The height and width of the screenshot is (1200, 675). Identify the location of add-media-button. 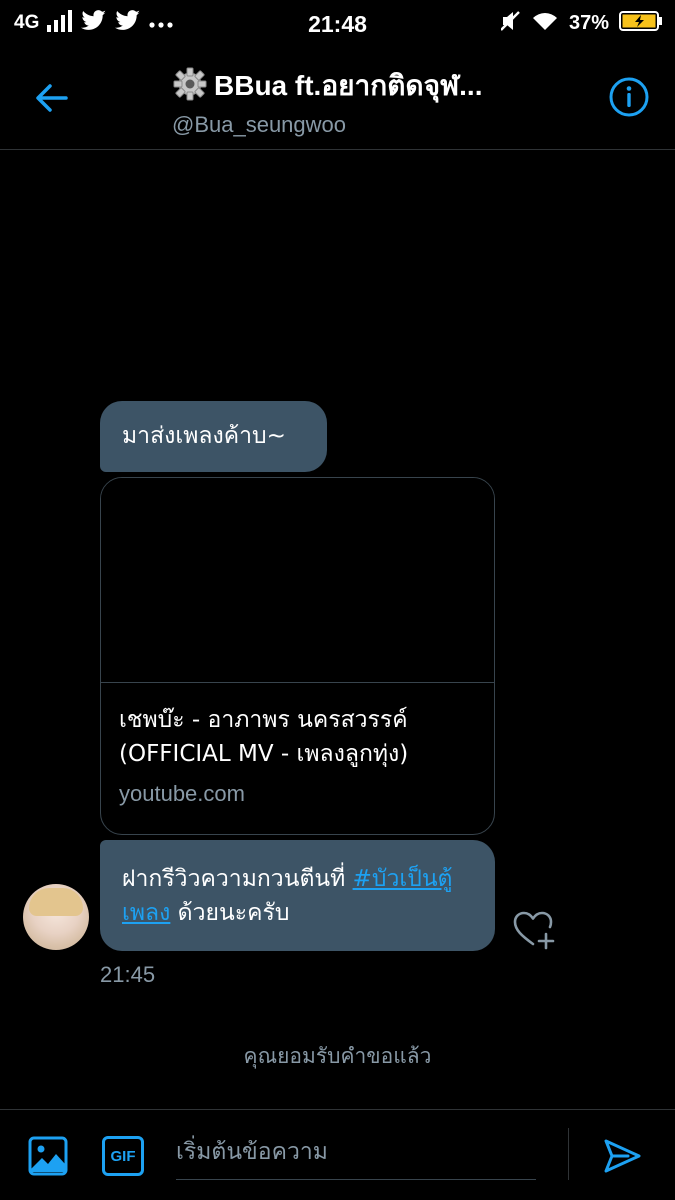
(48, 1156).